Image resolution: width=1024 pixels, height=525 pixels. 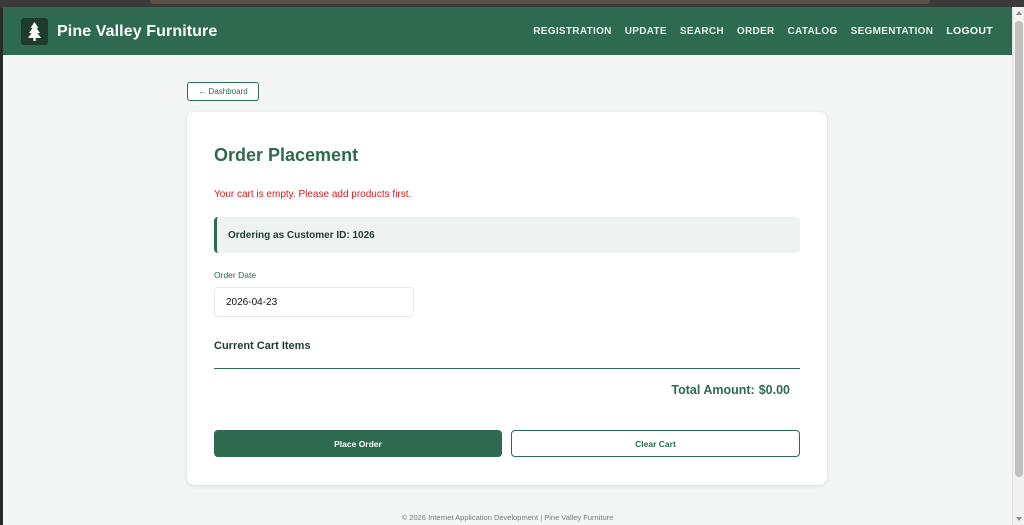 What do you see at coordinates (262, 346) in the screenshot?
I see `cart-items-title: Current Cart Items` at bounding box center [262, 346].